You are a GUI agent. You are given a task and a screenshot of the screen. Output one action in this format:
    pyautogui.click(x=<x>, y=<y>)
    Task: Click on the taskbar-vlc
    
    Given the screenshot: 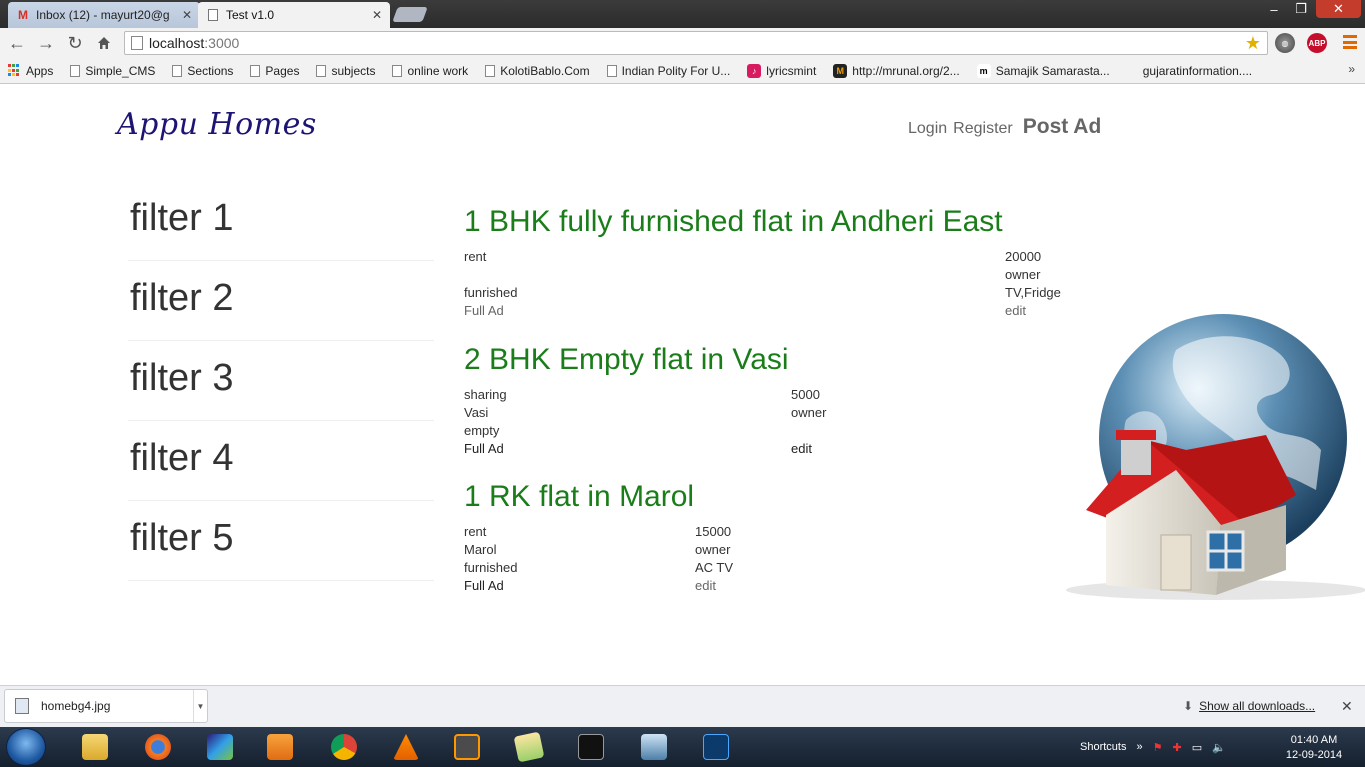 What is the action you would take?
    pyautogui.click(x=406, y=747)
    